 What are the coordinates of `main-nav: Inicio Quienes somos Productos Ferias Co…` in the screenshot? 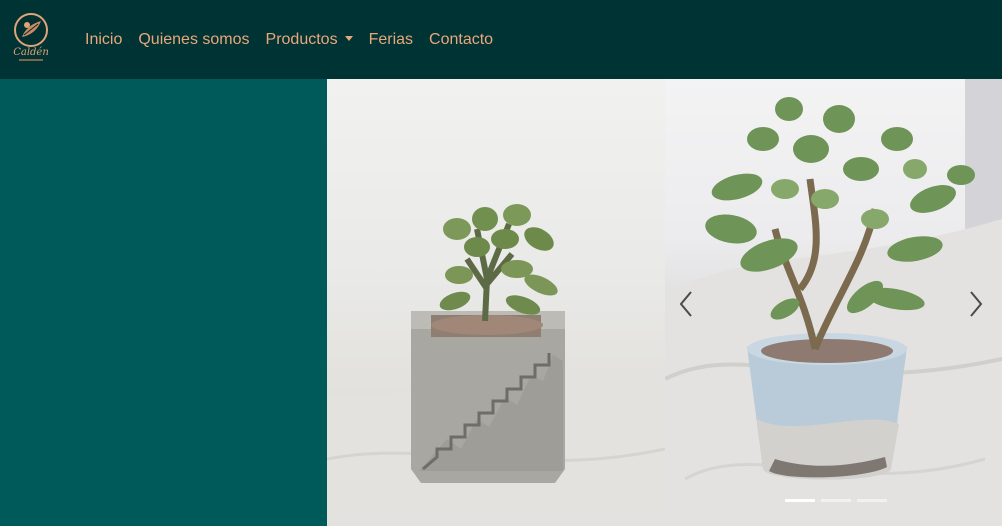 It's located at (289, 39).